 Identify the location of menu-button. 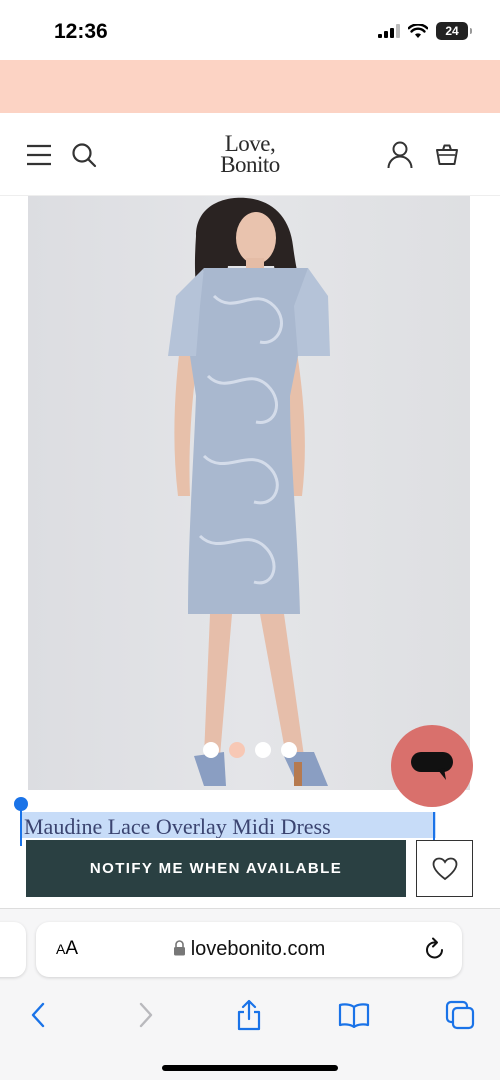
(39, 154).